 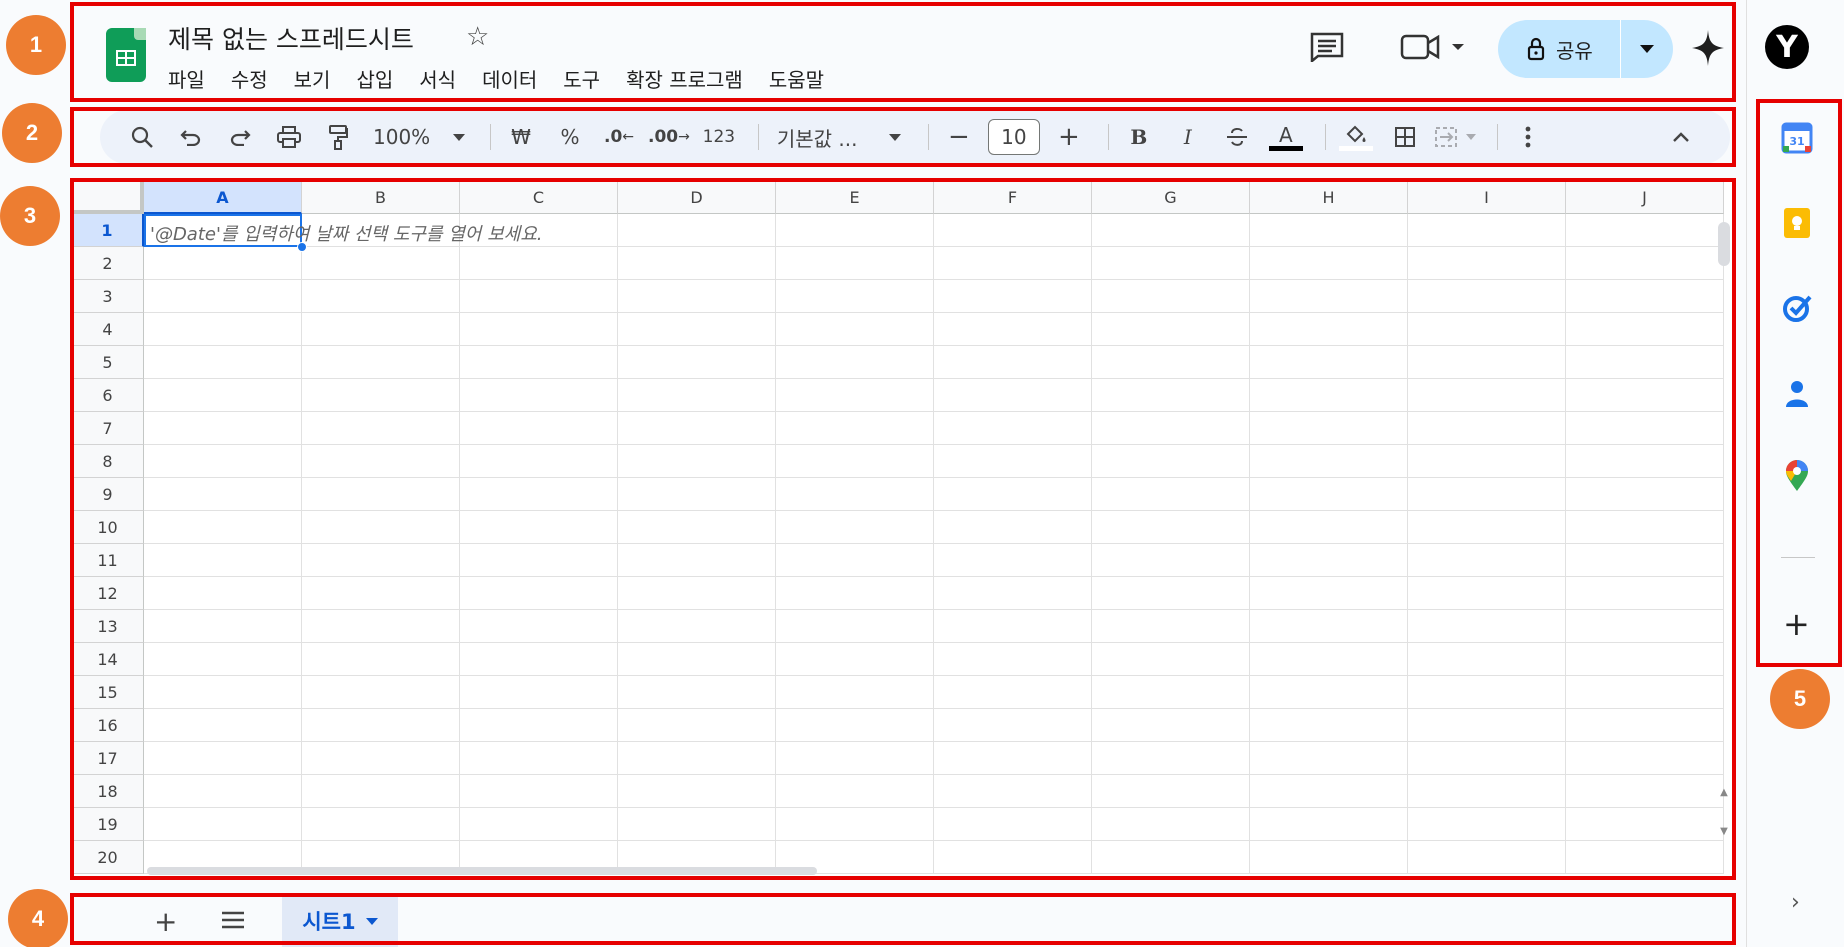 I want to click on text-color-button: A, so click(x=1286, y=137).